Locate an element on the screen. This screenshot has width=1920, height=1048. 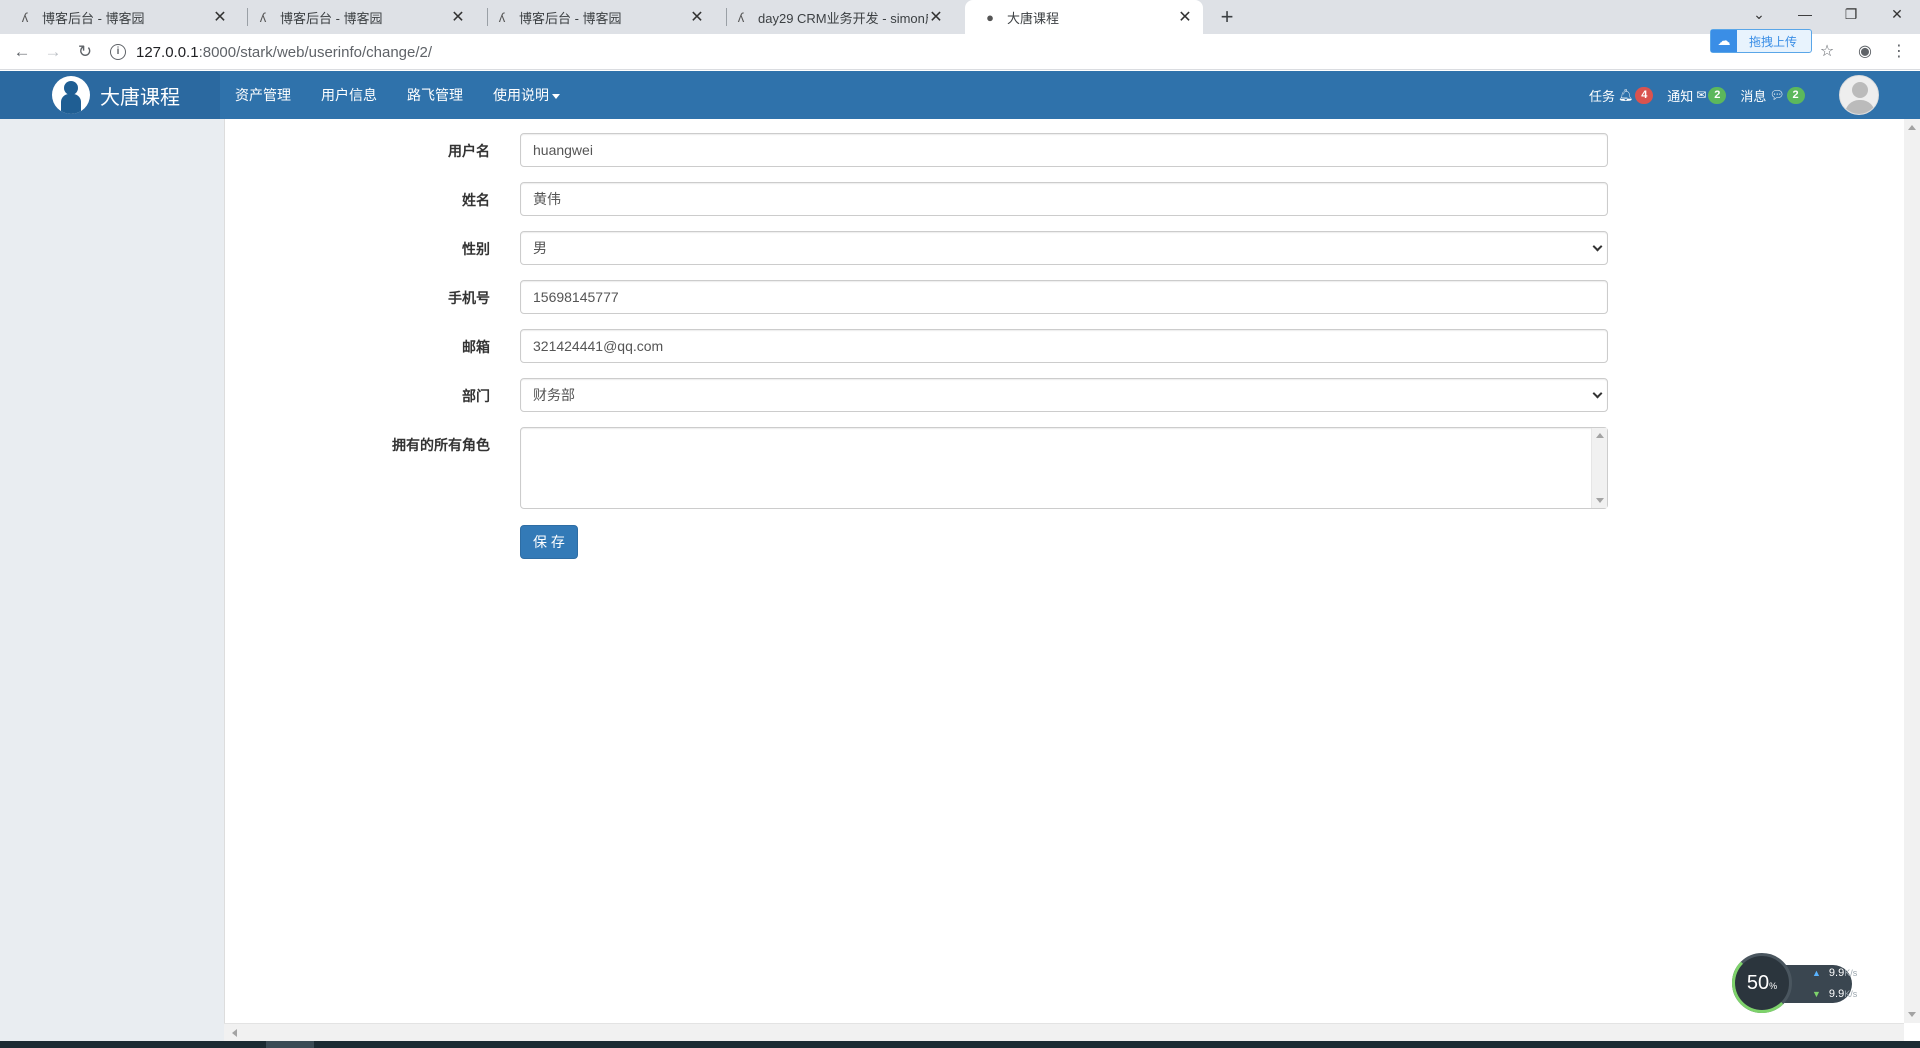
download-speed-value: 9.9 is located at coordinates (1836, 994).